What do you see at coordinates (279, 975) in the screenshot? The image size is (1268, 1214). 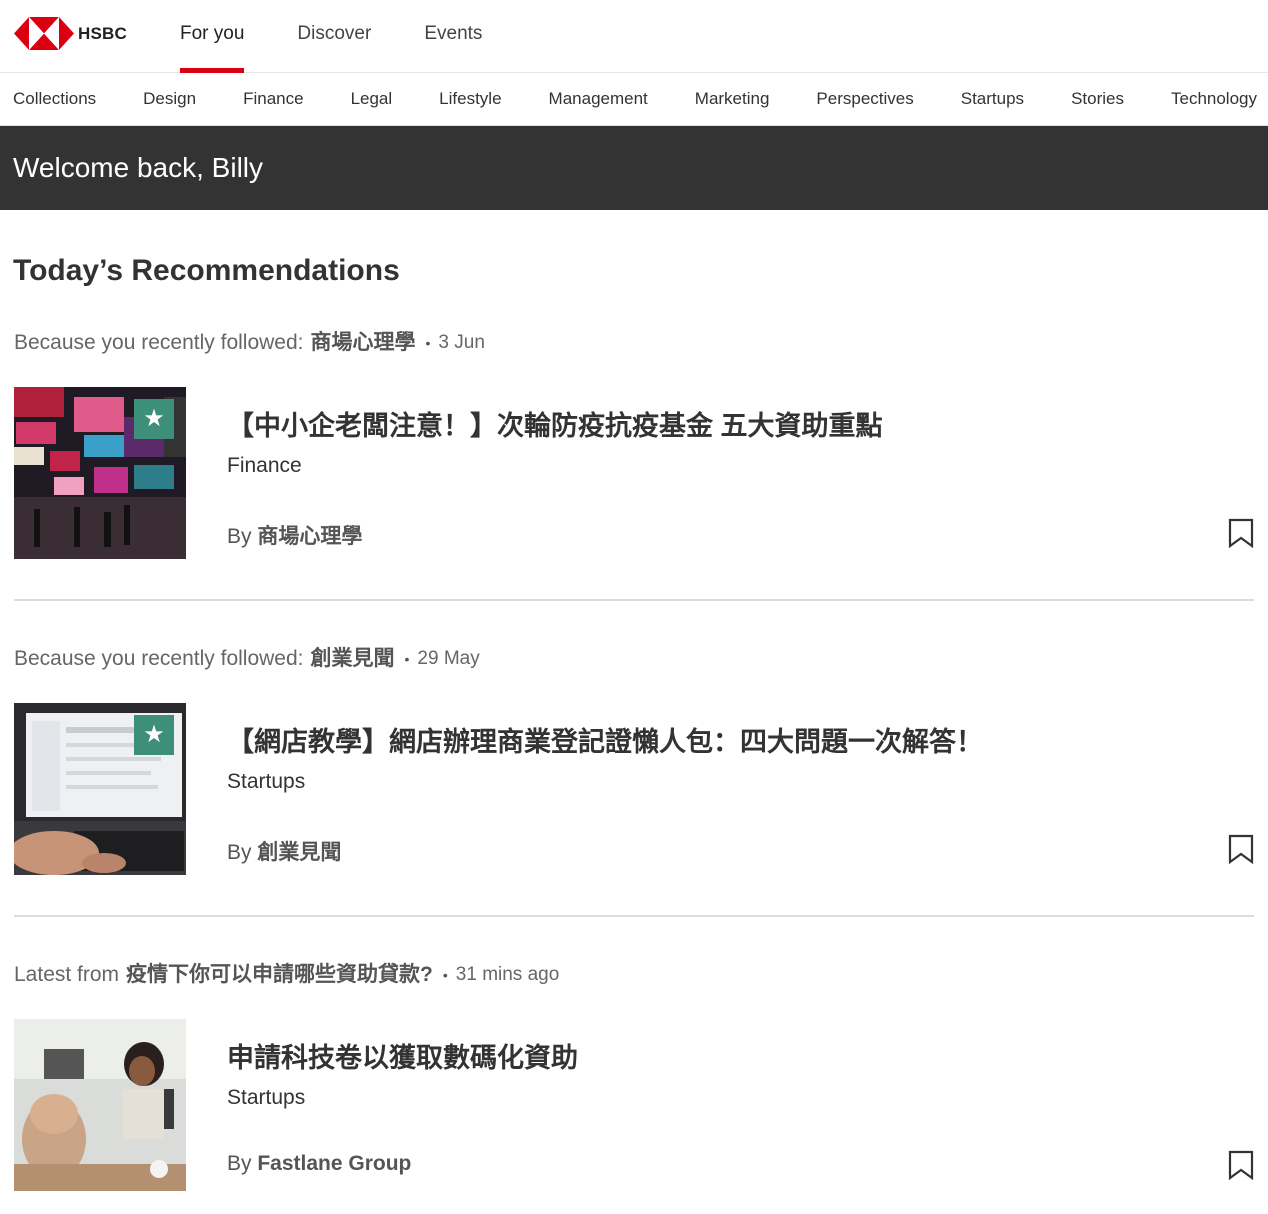 I see `reason-source: 疫情下你可以申請哪些資助貸款?` at bounding box center [279, 975].